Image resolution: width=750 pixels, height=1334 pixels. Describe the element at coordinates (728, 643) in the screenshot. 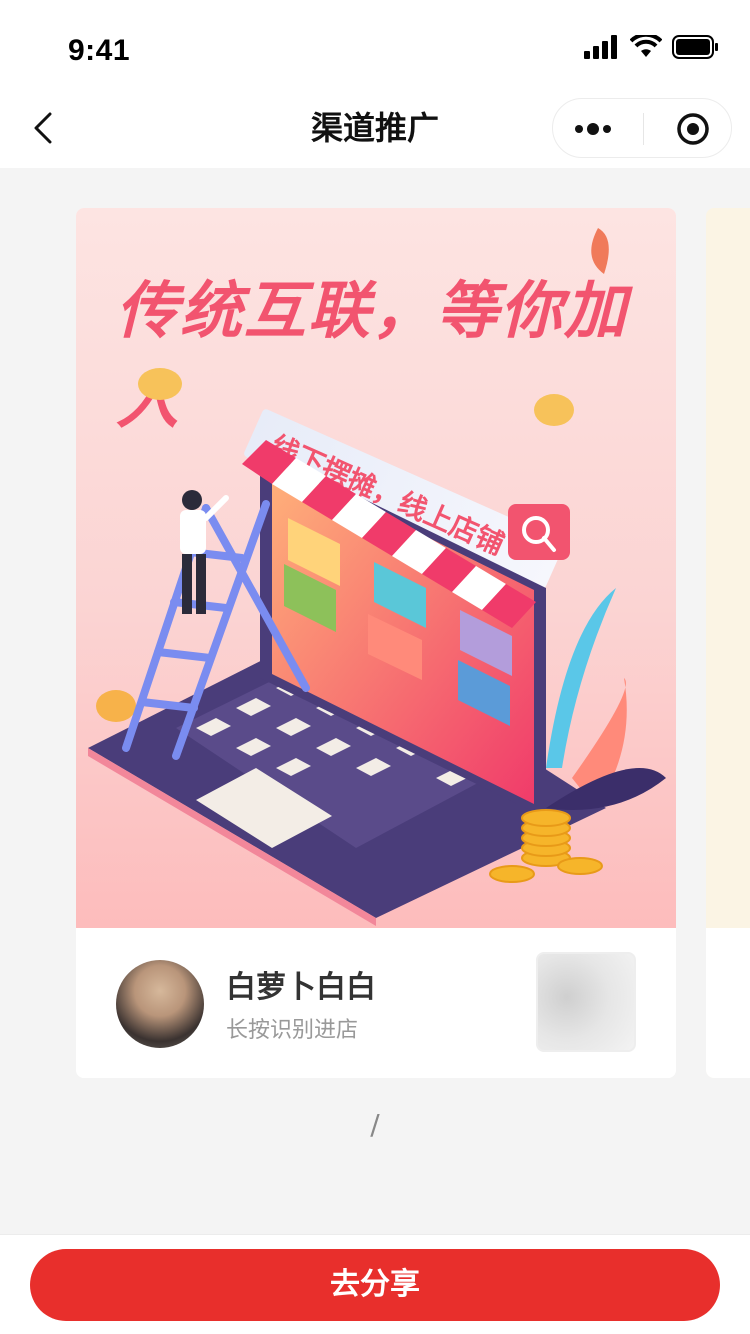

I see `next-poster-card` at that location.